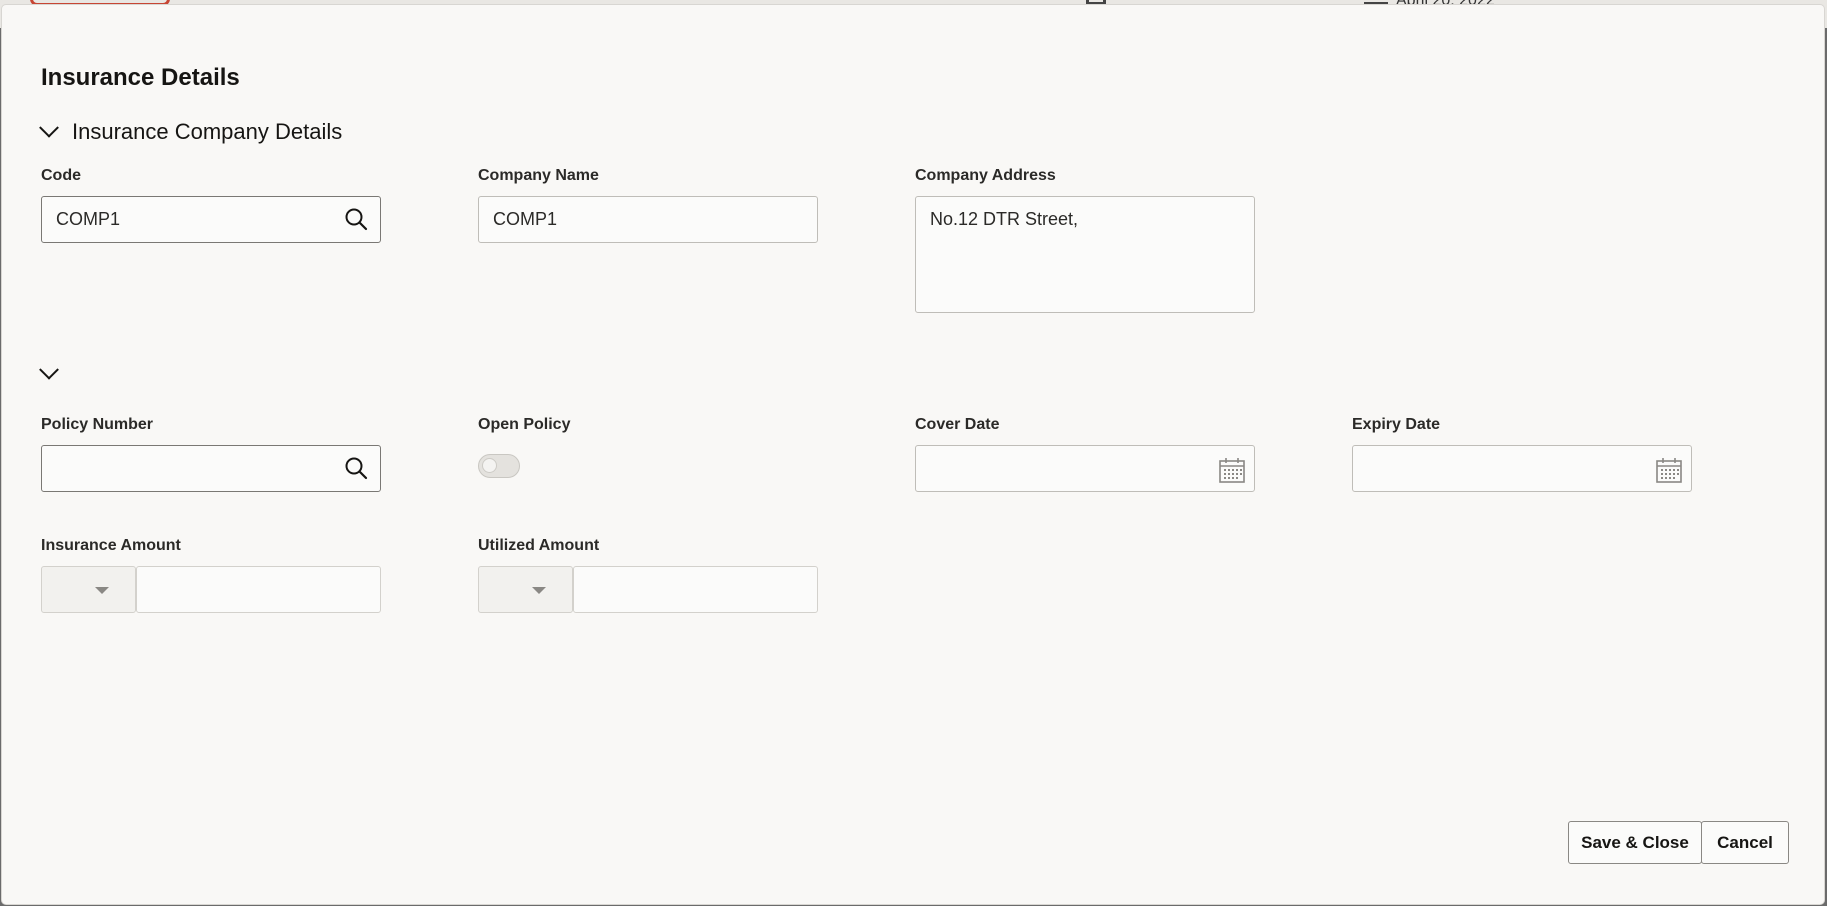 The image size is (1827, 906). I want to click on company-name-value: COMP1, so click(525, 219).